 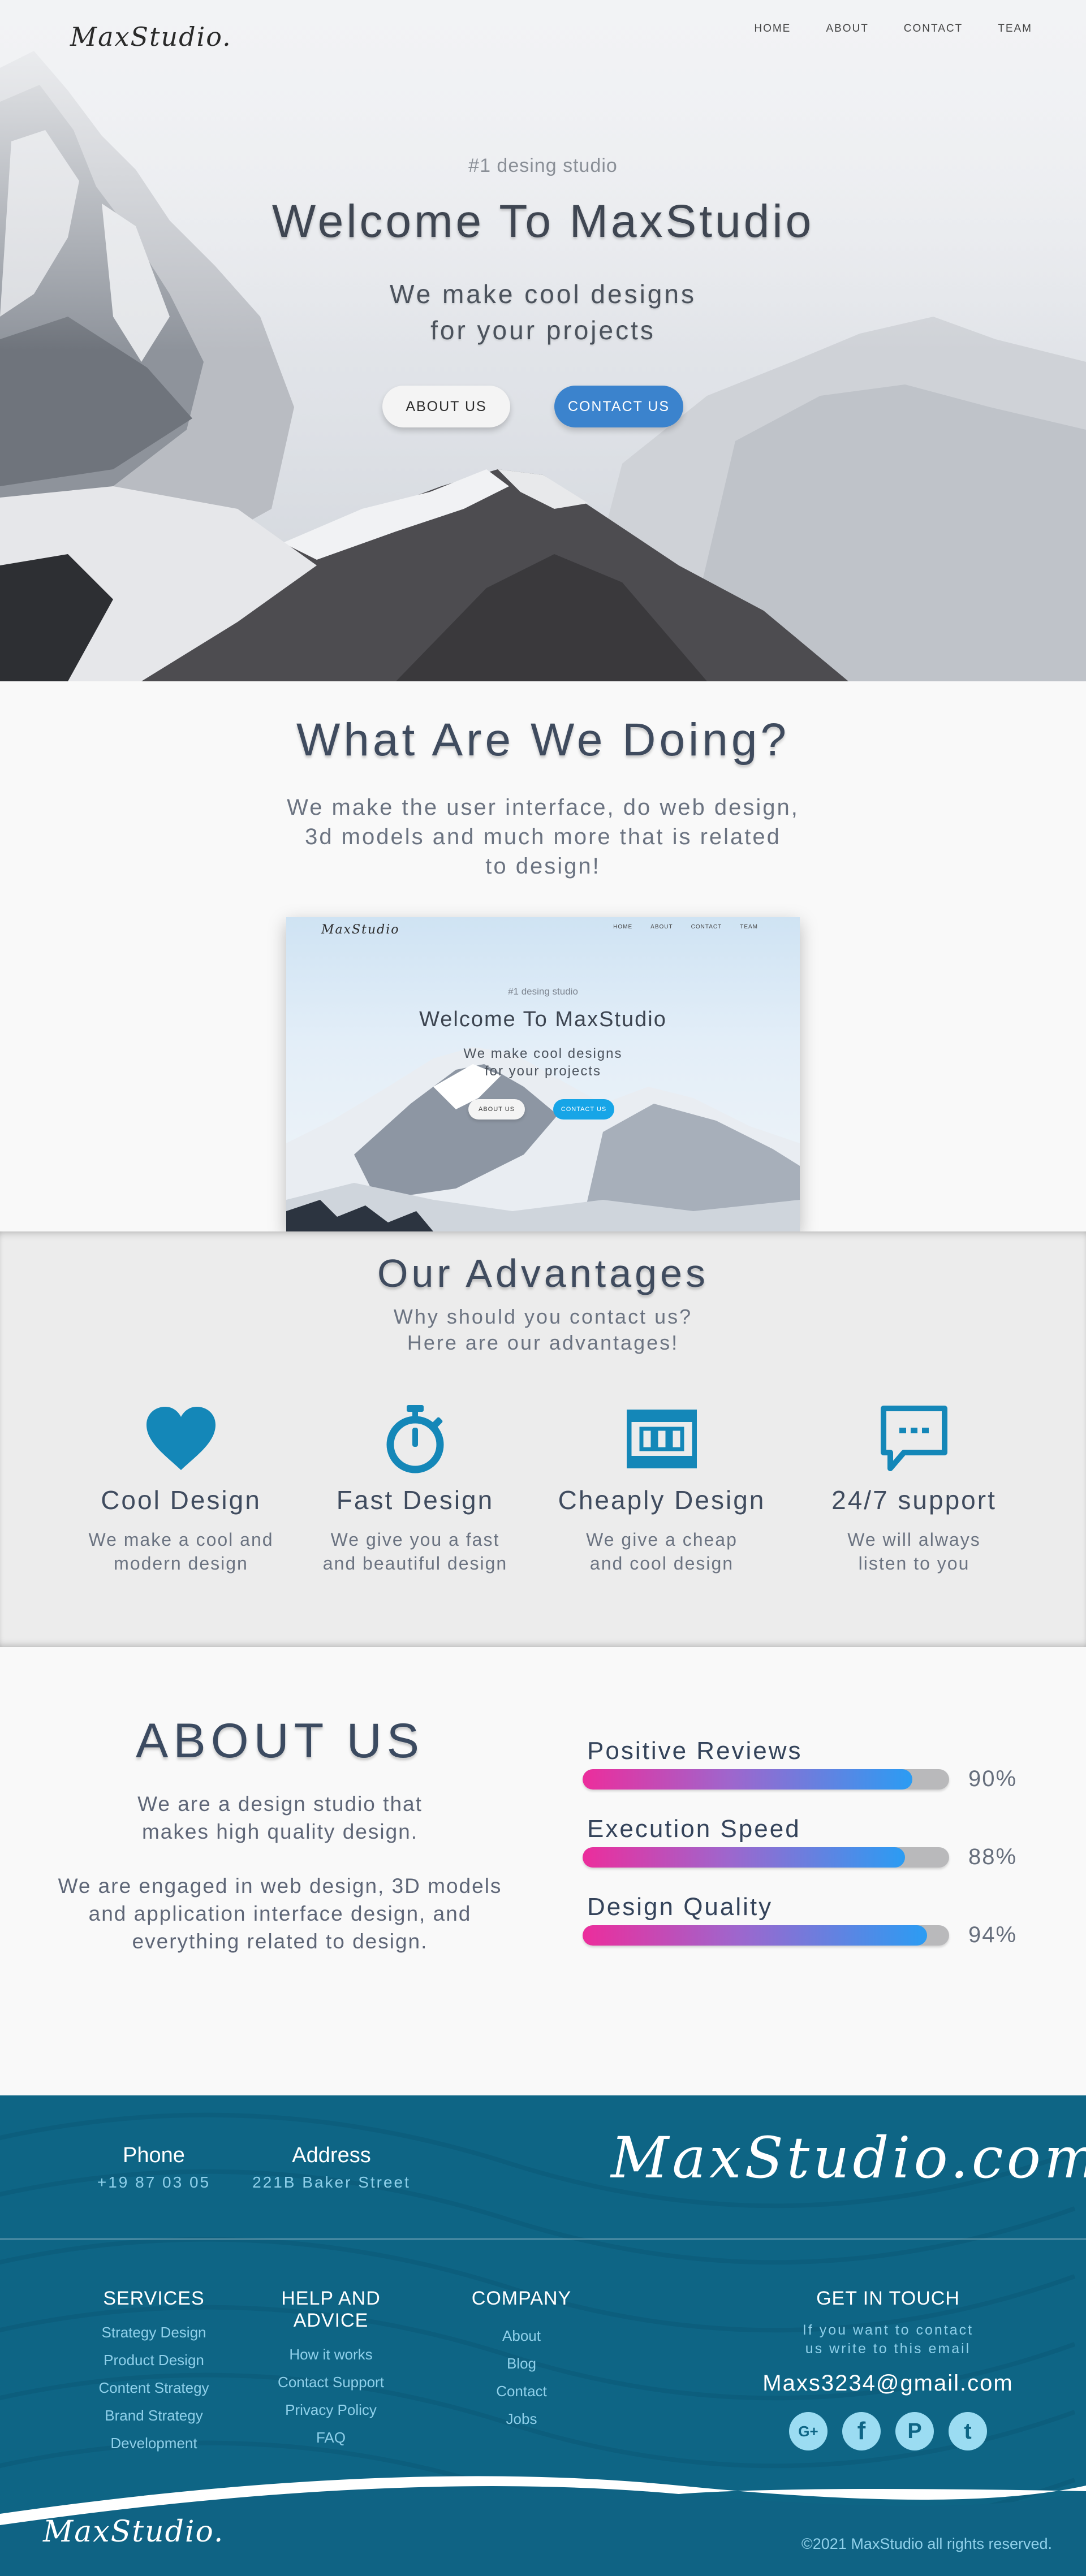 I want to click on about-title: ABOUT US, so click(x=280, y=1741).